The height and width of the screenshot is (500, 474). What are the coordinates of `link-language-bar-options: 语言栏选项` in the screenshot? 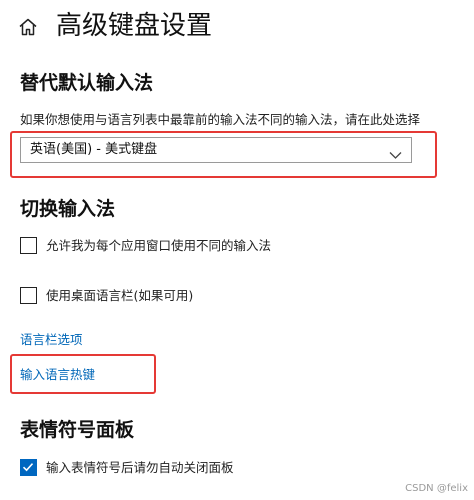 It's located at (51, 340).